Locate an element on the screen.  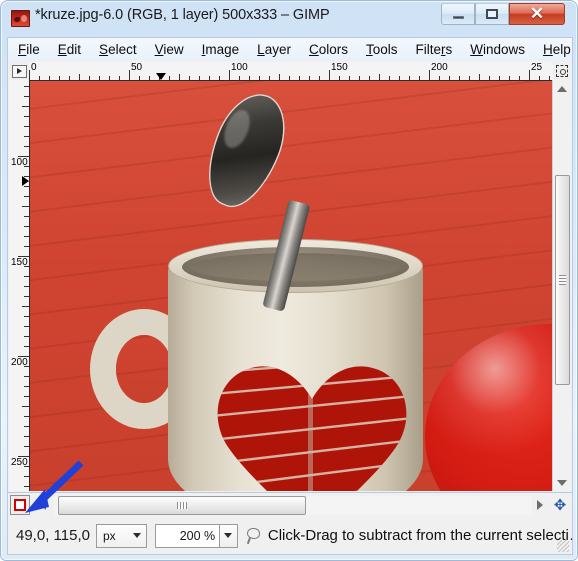
horizontal-position-marker is located at coordinates (161, 76).